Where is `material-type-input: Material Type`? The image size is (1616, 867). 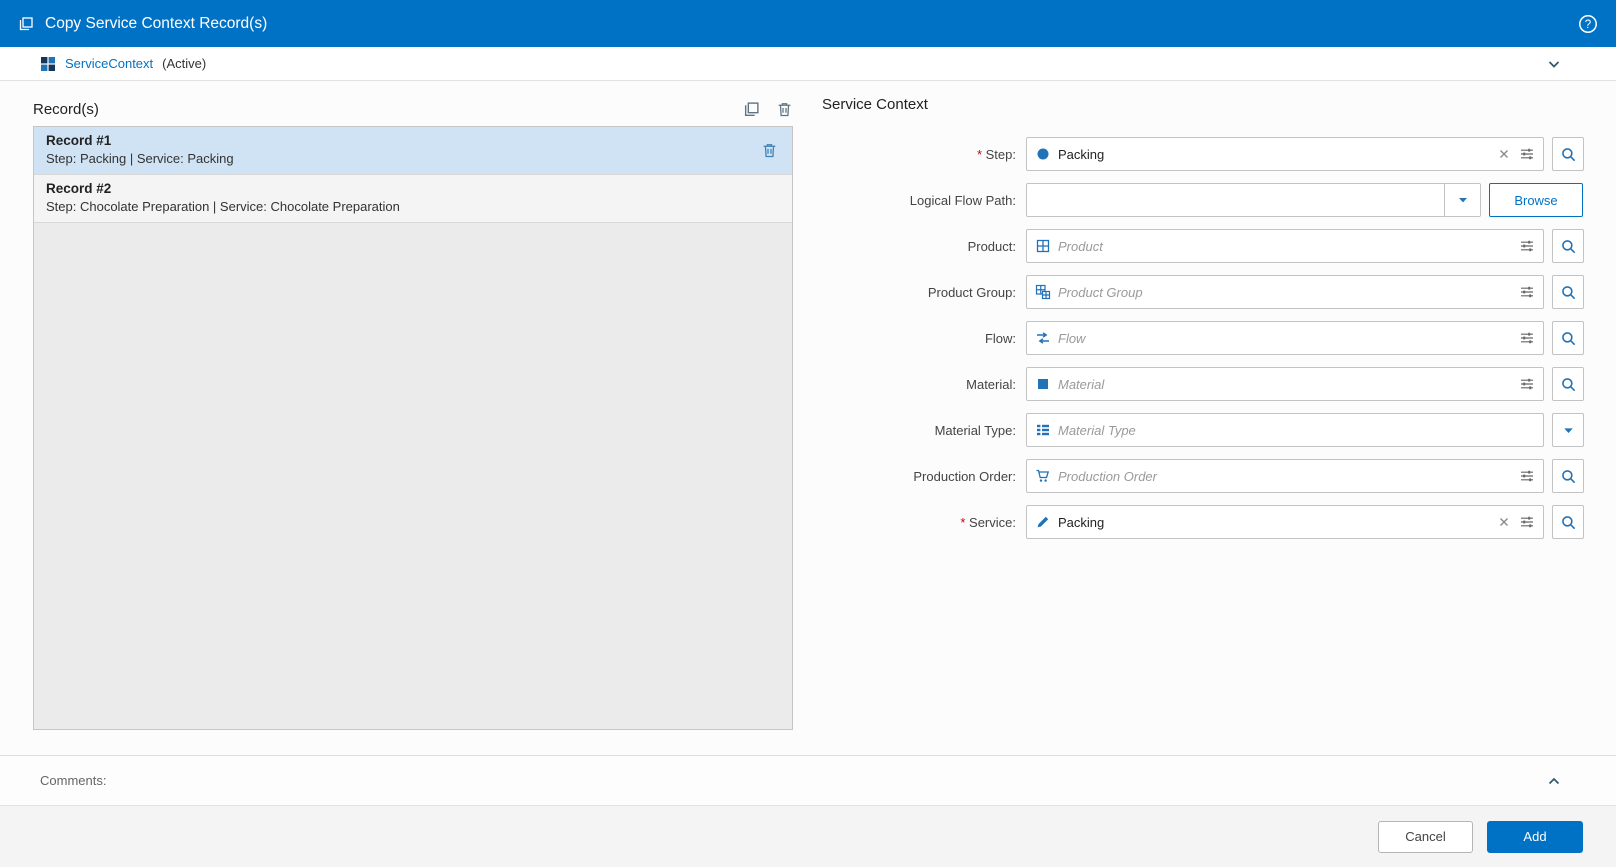
material-type-input: Material Type is located at coordinates (1285, 430).